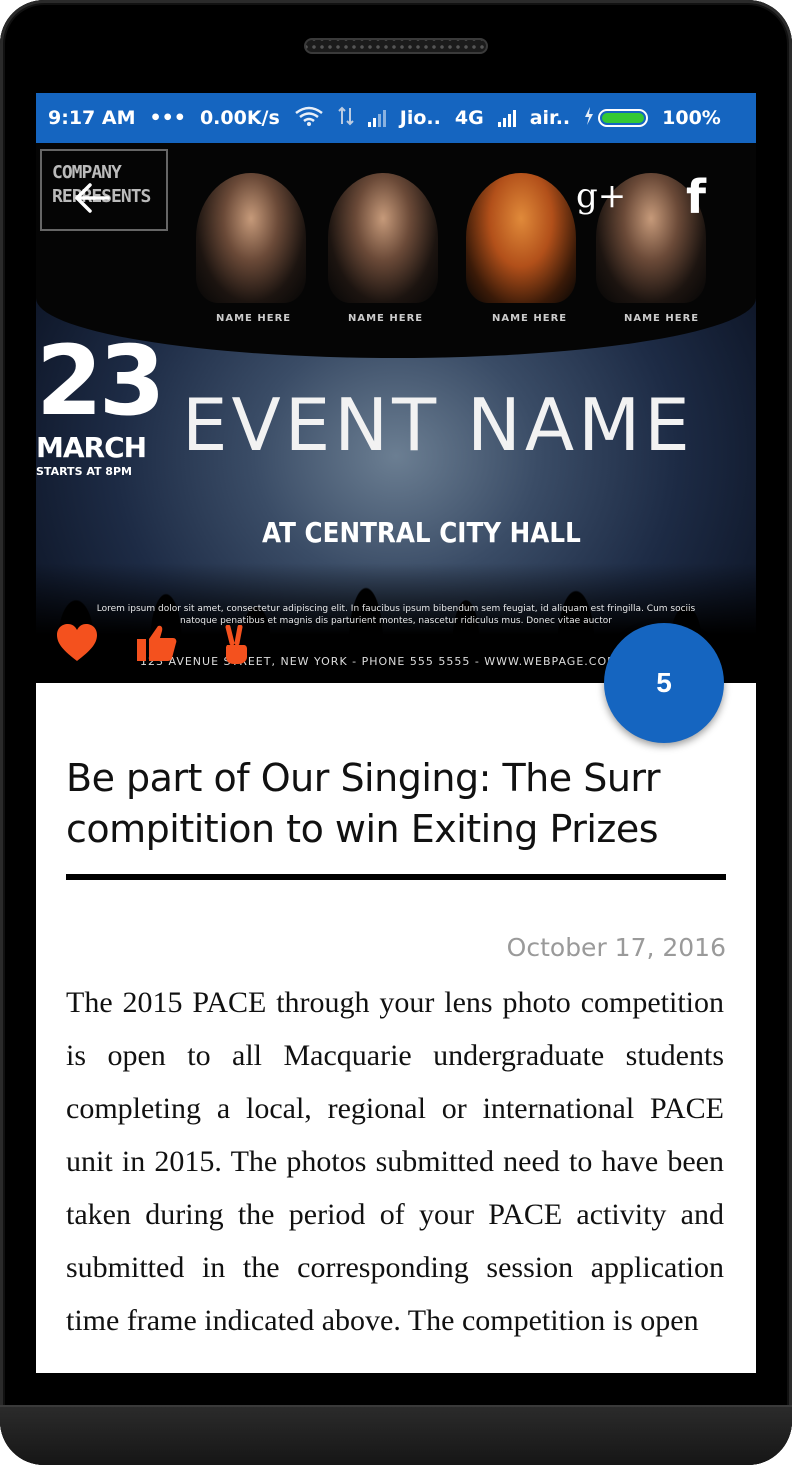 The image size is (792, 1465). Describe the element at coordinates (616, 947) in the screenshot. I see `article-date: October 17, 2016` at that location.